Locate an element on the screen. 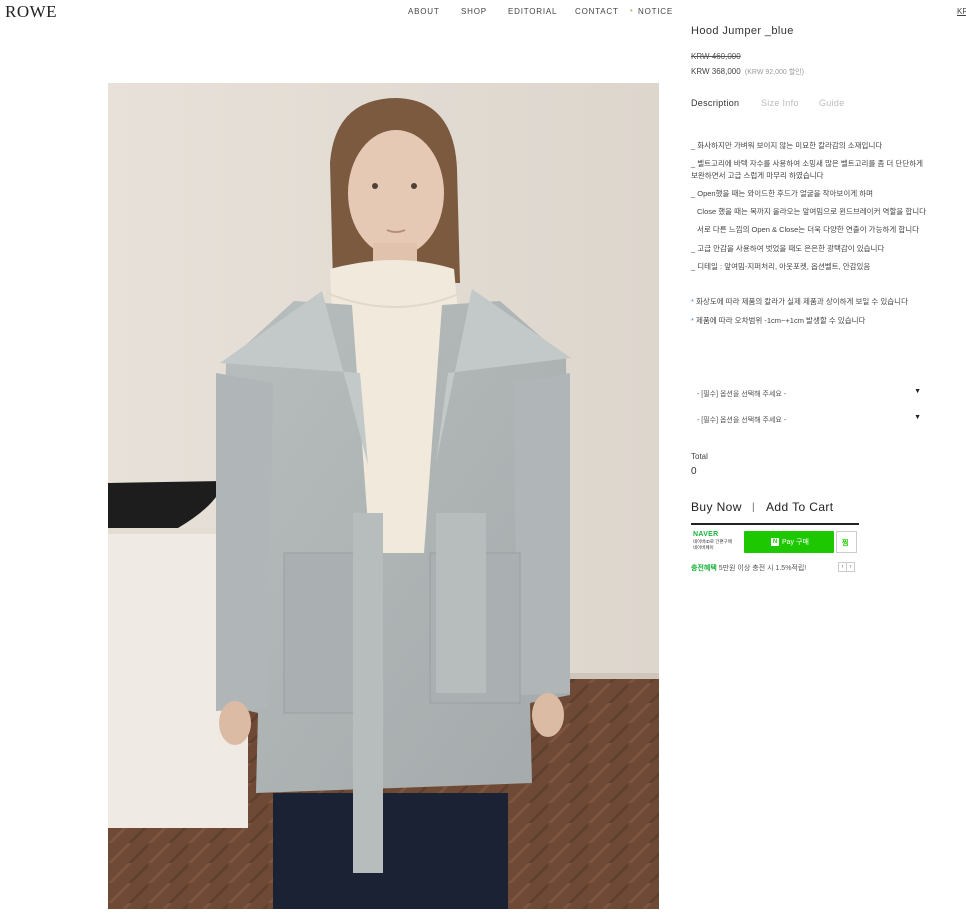  tab-size-info: Size Info is located at coordinates (780, 103).